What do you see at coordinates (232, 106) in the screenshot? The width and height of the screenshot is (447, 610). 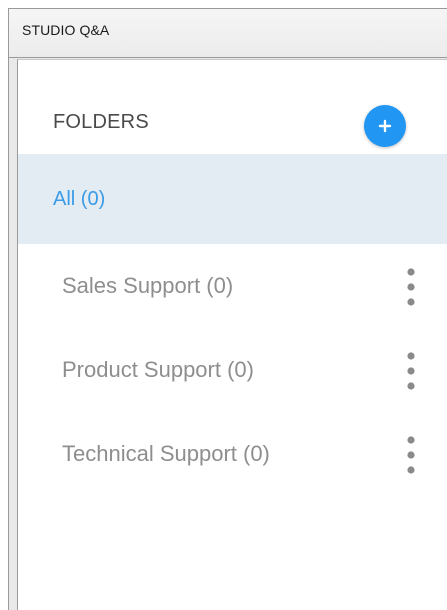 I see `folders-header: FOLDERS` at bounding box center [232, 106].